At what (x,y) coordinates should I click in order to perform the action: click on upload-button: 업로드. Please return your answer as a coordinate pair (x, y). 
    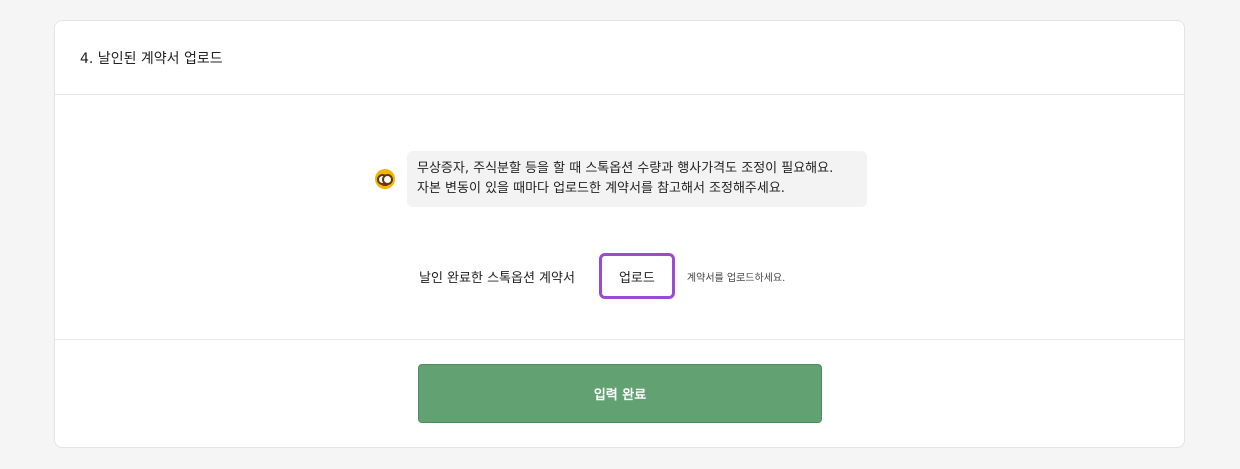
    Looking at the image, I should click on (636, 276).